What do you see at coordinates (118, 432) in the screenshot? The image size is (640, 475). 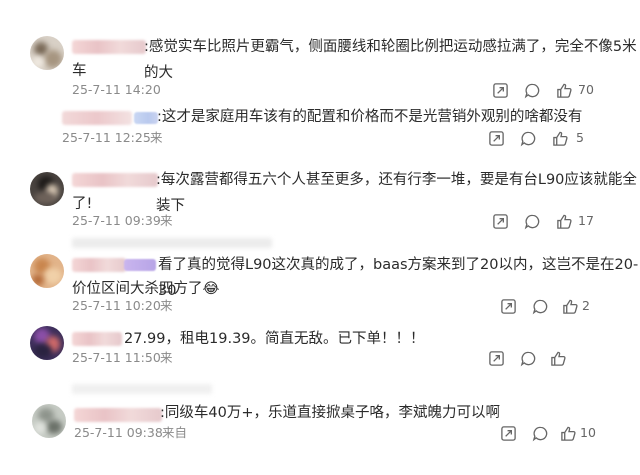 I see `comment-time: 25-7-11 09:38` at bounding box center [118, 432].